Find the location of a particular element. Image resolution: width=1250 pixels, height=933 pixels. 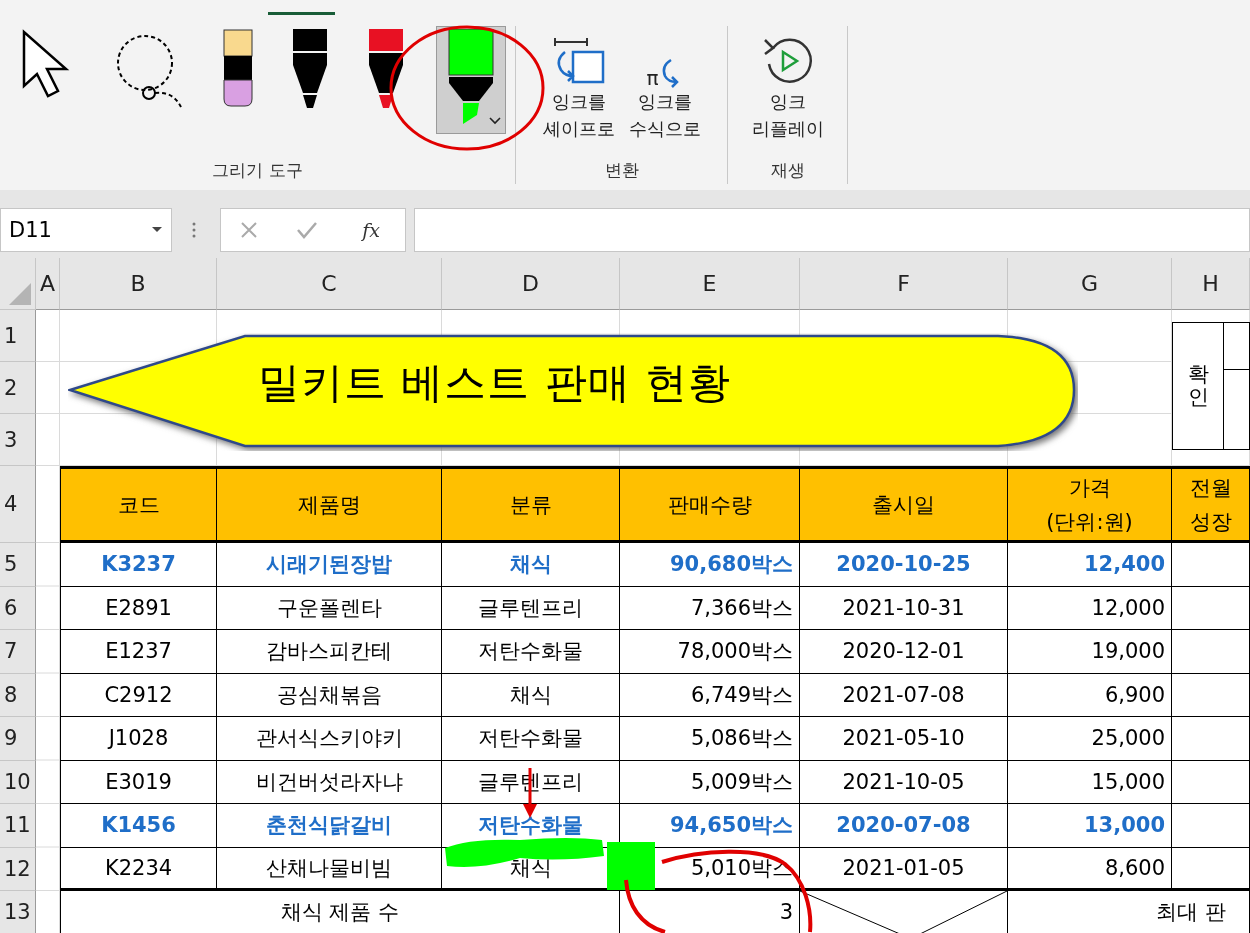

table-header: 출시일 is located at coordinates (903, 505).